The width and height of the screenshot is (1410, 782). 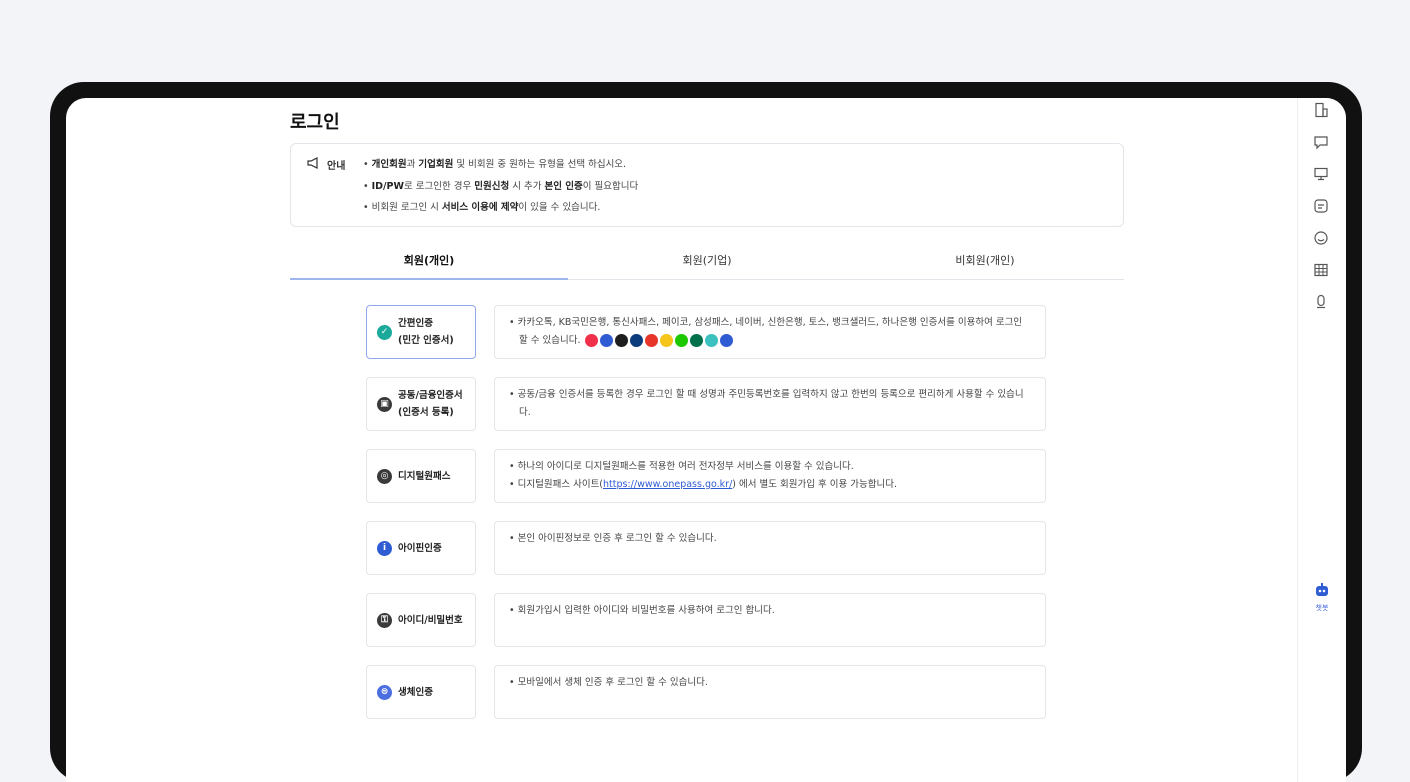 What do you see at coordinates (770, 620) in the screenshot?
I see `id-password-description: 회원가입시 입력한 아이디와 비밀번호를 사용하여 로그인 합니다.` at bounding box center [770, 620].